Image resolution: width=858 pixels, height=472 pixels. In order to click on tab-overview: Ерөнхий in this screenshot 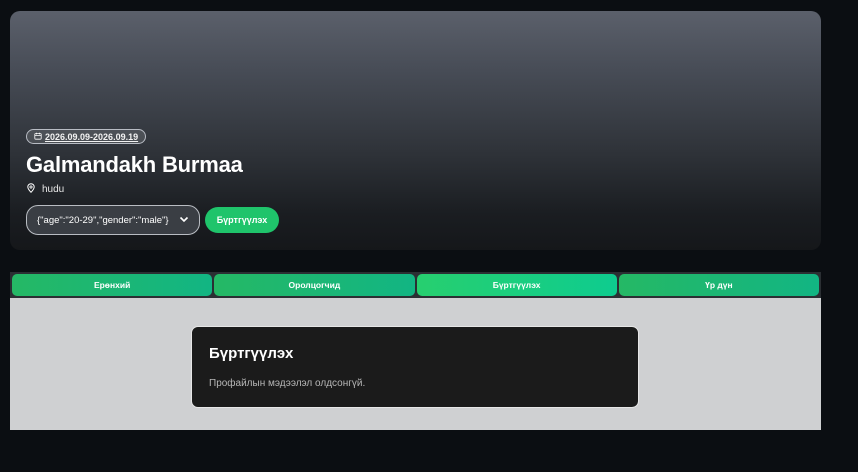, I will do `click(112, 285)`.